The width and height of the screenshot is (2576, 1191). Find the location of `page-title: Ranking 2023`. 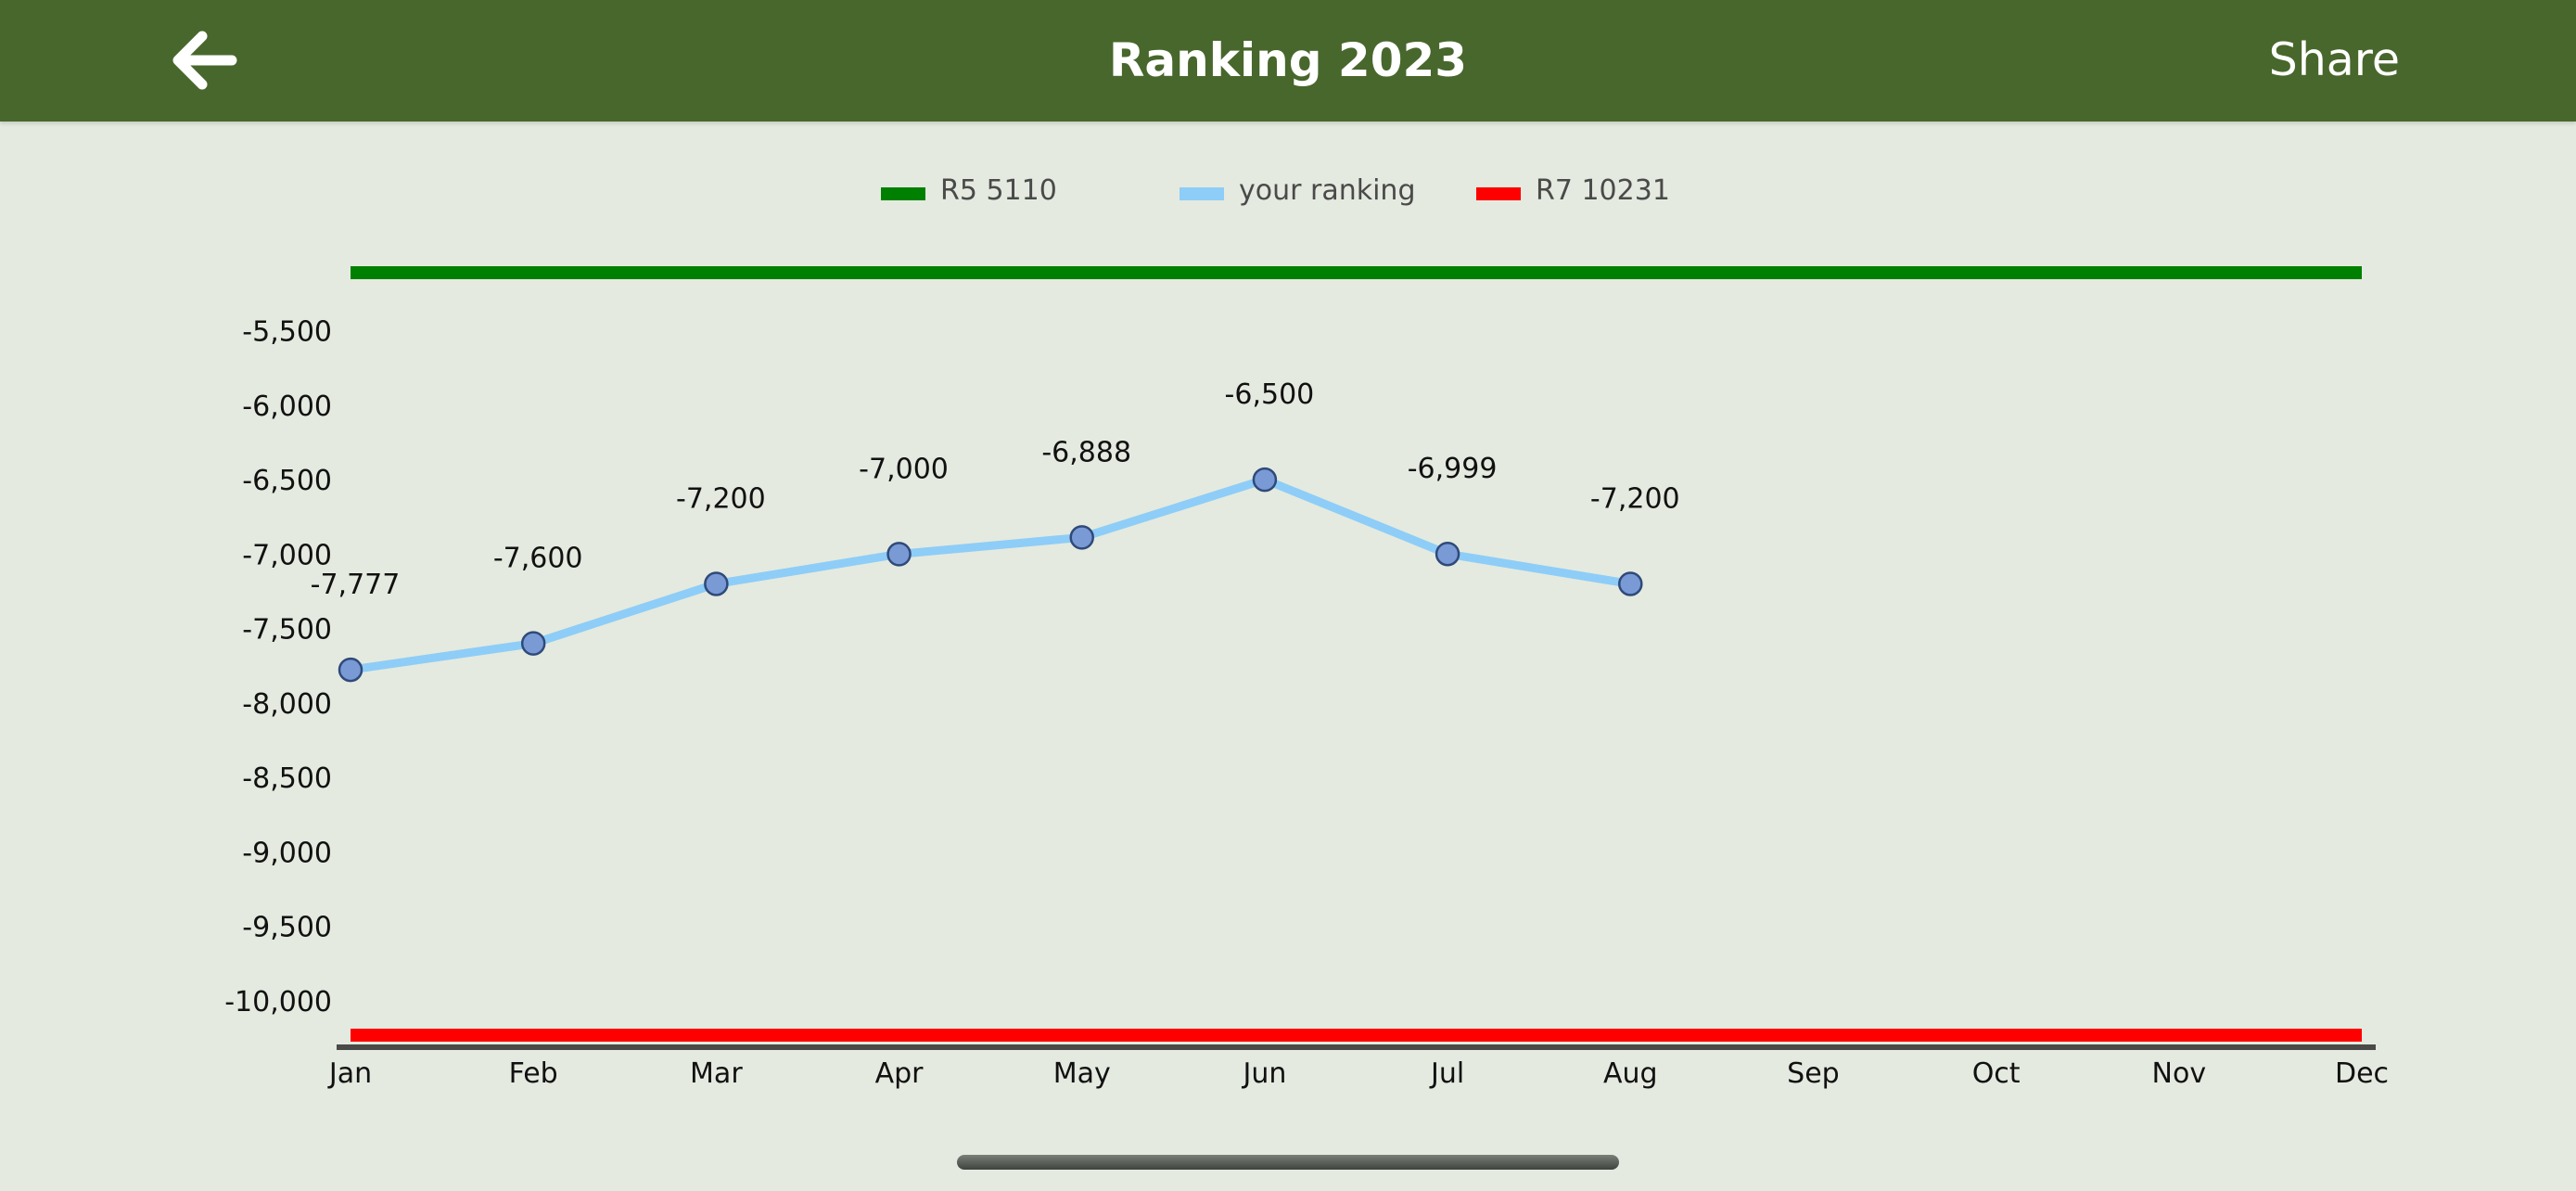

page-title: Ranking 2023 is located at coordinates (1288, 60).